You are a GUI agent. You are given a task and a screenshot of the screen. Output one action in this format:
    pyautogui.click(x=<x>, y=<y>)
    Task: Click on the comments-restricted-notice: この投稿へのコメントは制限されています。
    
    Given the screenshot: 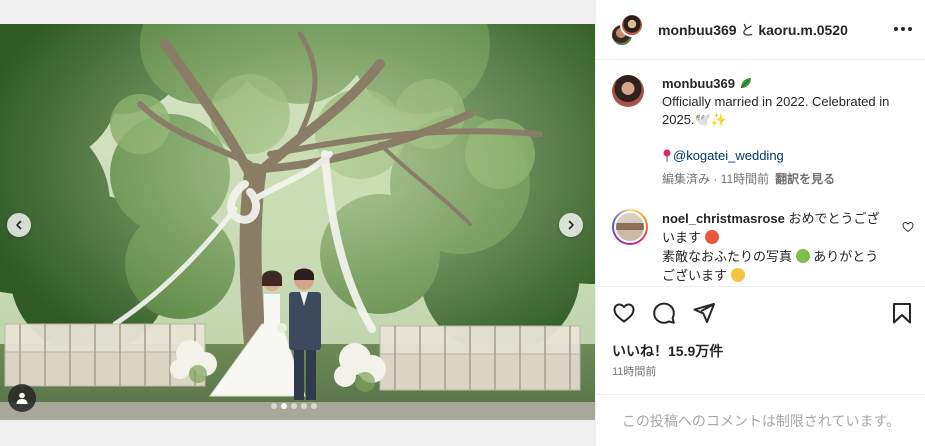 What is the action you would take?
    pyautogui.click(x=760, y=420)
    